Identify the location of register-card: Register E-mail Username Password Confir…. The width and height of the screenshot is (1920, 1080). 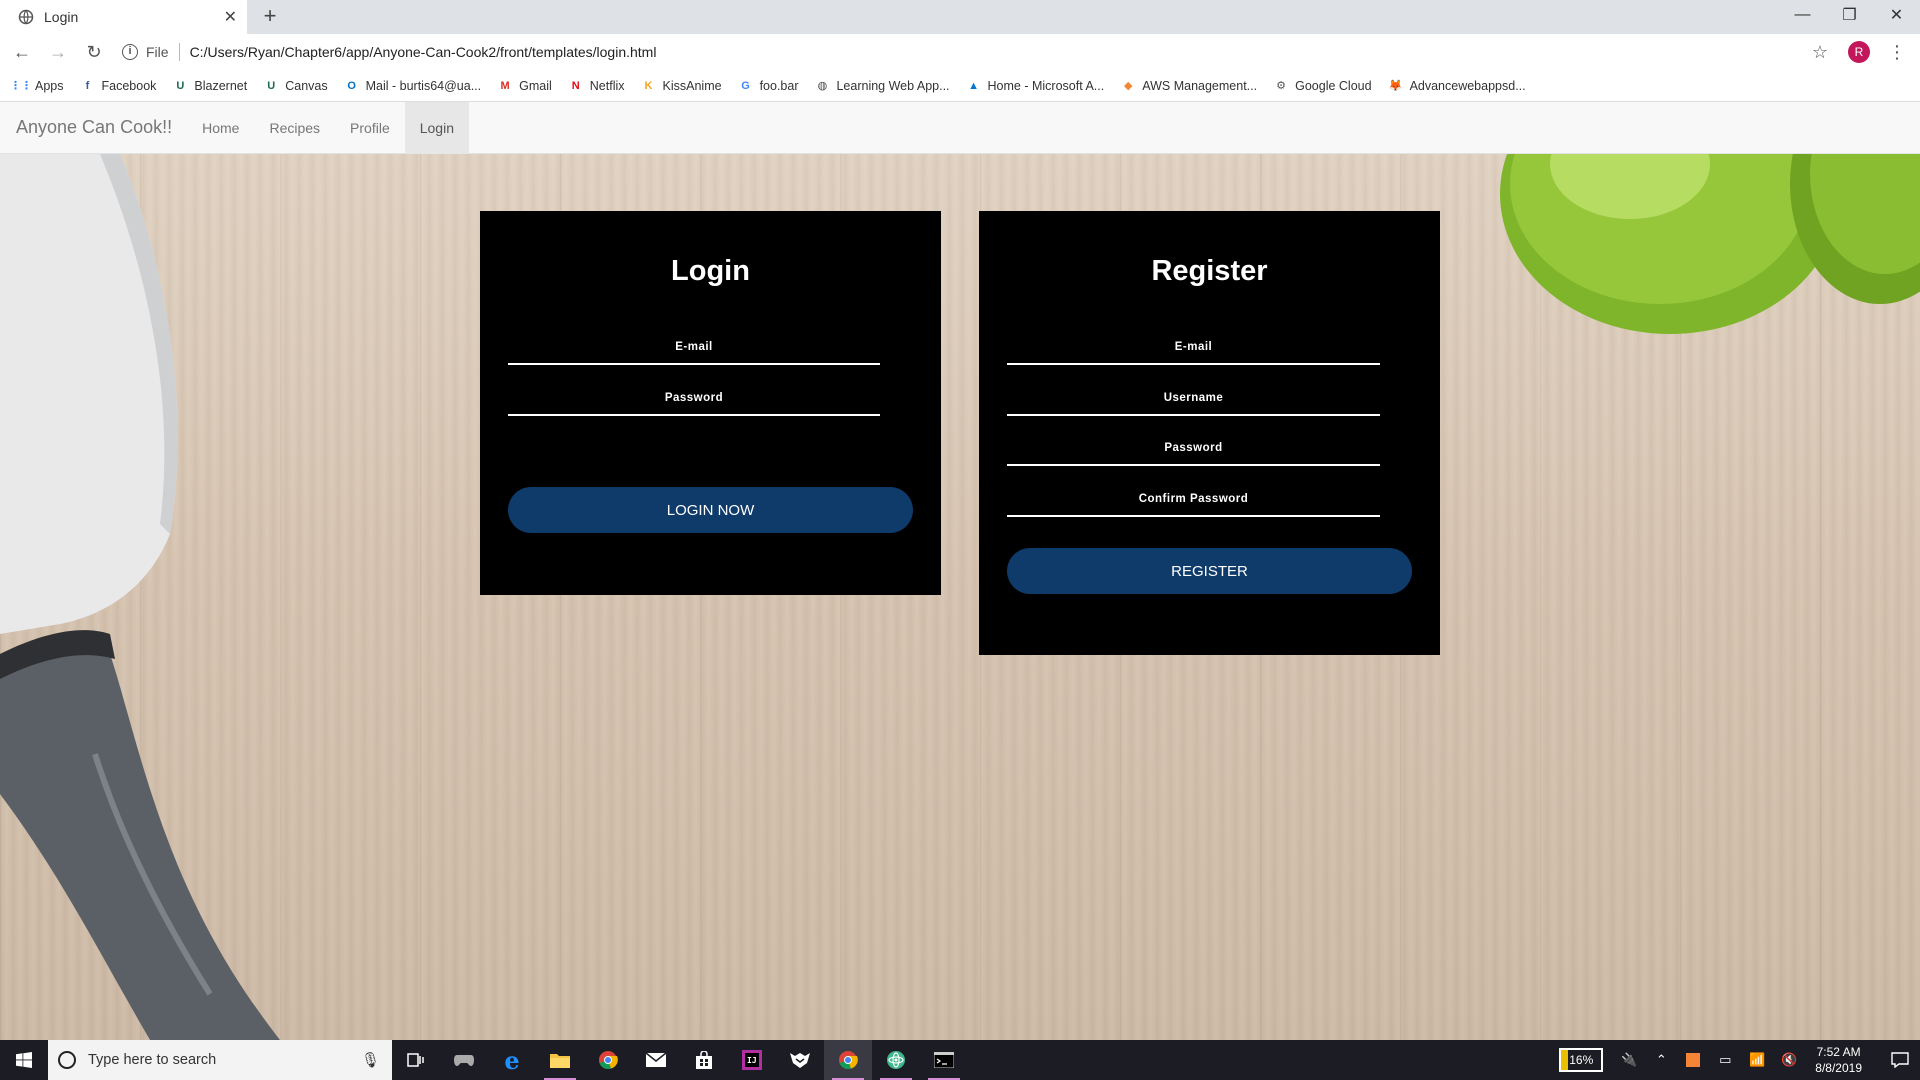
(1209, 433).